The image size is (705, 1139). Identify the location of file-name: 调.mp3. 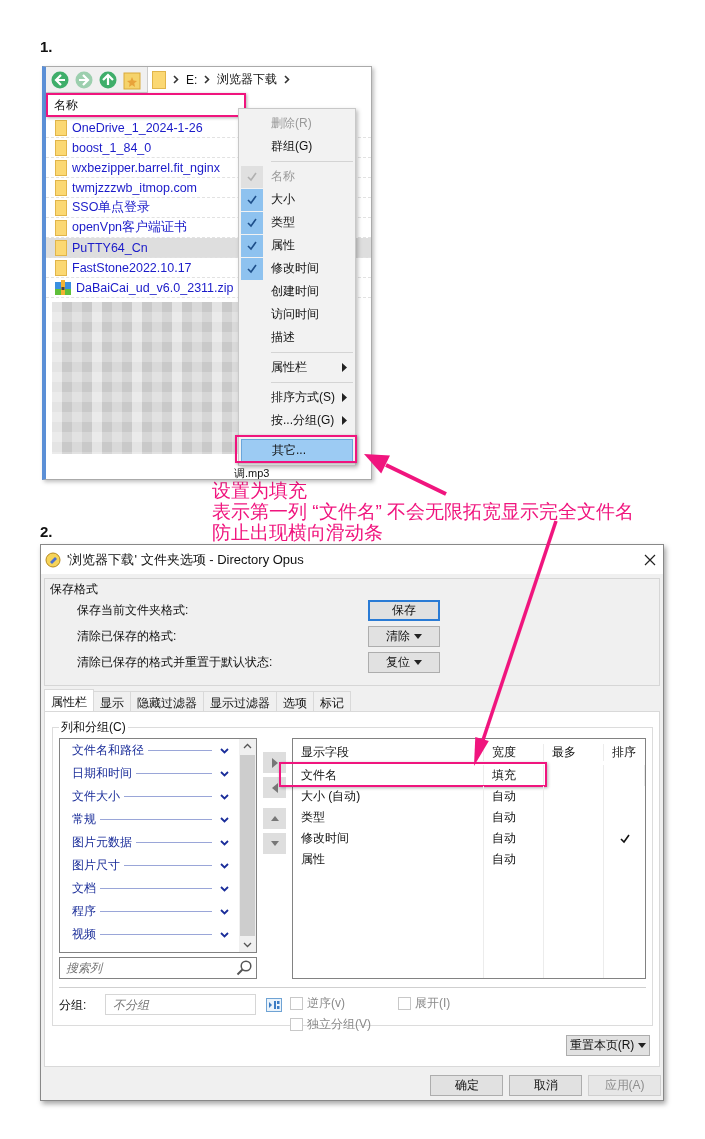
(252, 473).